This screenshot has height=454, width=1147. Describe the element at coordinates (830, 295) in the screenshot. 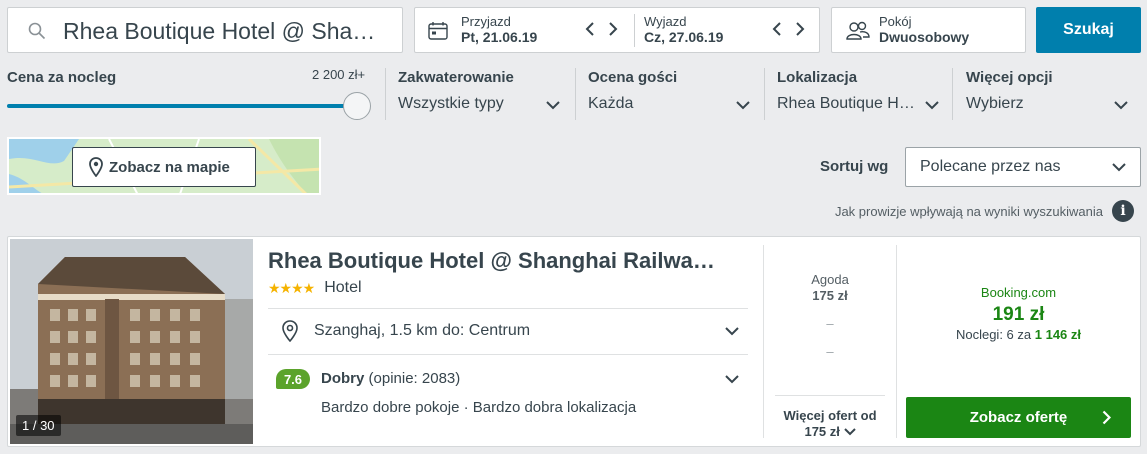

I see `other-offer-price: 175 zł` at that location.